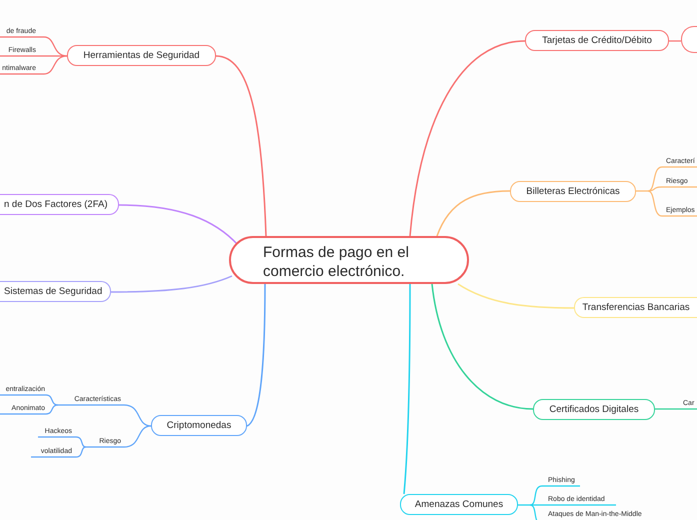 The image size is (697, 520). I want to click on topic-node: n de Dos Factores (2FA), so click(59, 204).